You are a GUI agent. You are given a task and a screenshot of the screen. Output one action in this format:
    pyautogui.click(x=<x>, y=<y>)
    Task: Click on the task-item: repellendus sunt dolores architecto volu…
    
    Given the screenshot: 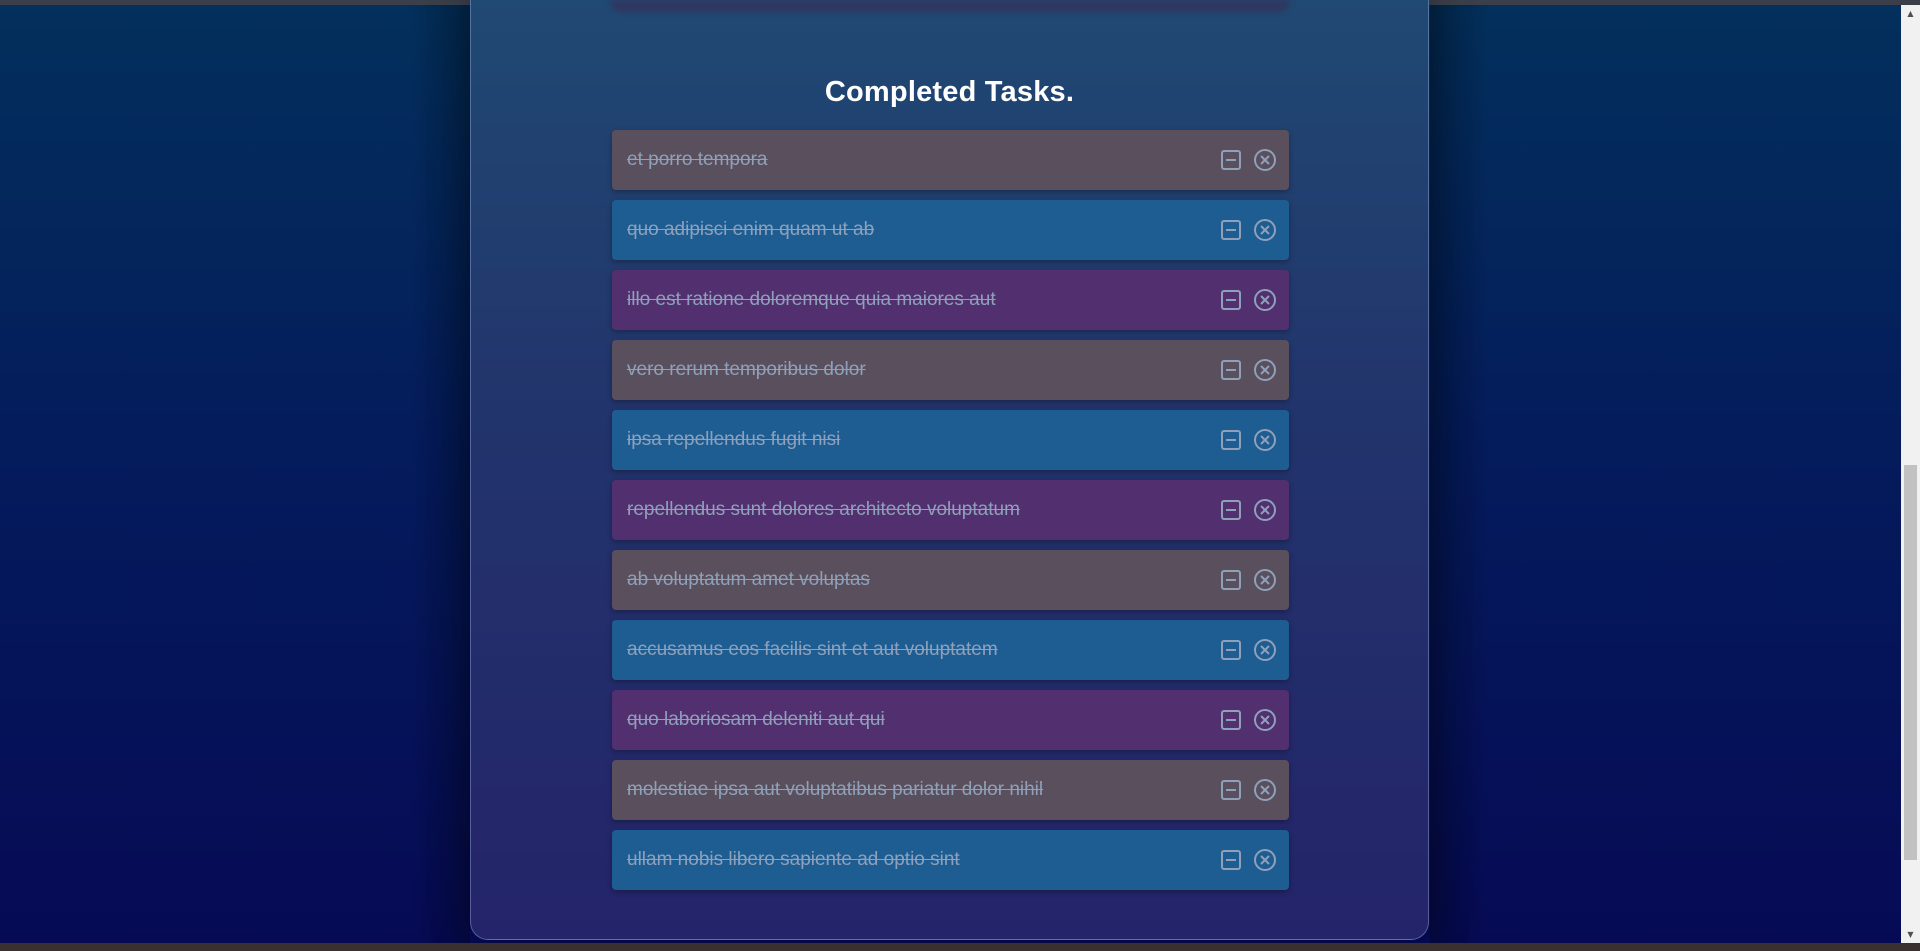 What is the action you would take?
    pyautogui.click(x=950, y=510)
    